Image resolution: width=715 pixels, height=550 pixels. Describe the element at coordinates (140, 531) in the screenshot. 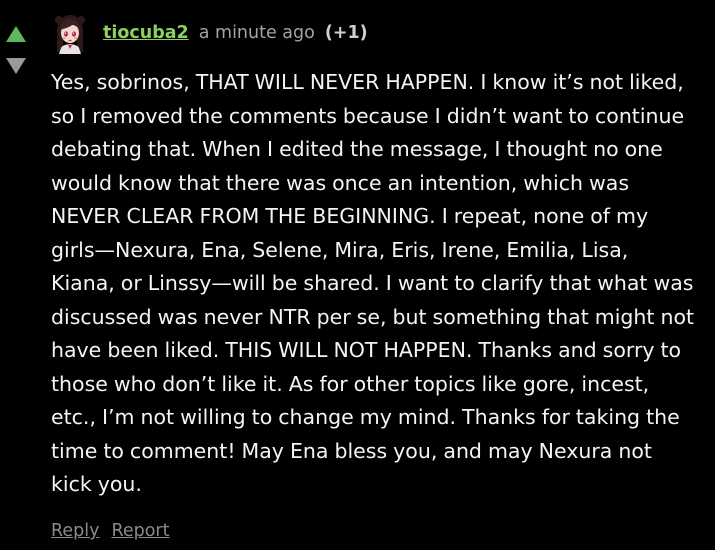

I see `report-link: Report` at that location.